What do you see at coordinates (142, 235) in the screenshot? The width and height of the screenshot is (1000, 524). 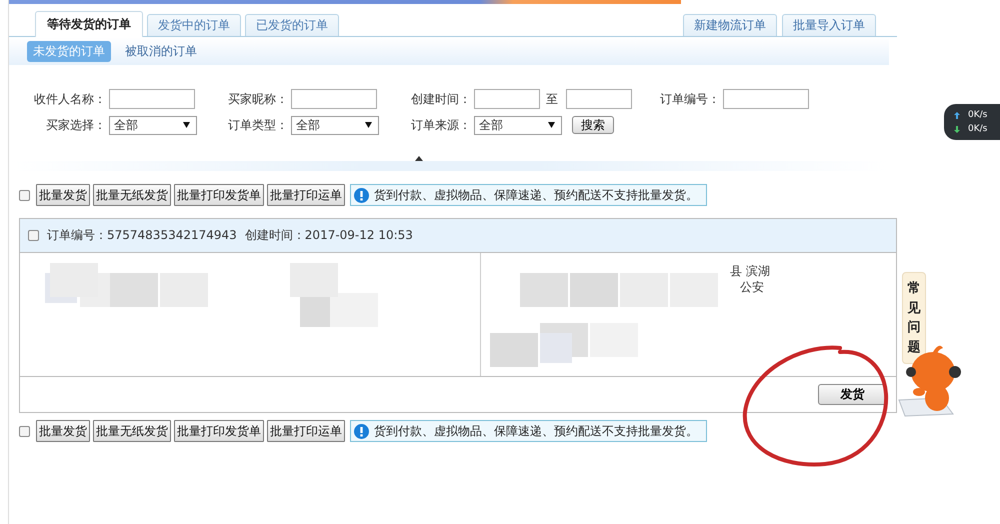 I see `order-number: 订单编号：57574835342174943` at bounding box center [142, 235].